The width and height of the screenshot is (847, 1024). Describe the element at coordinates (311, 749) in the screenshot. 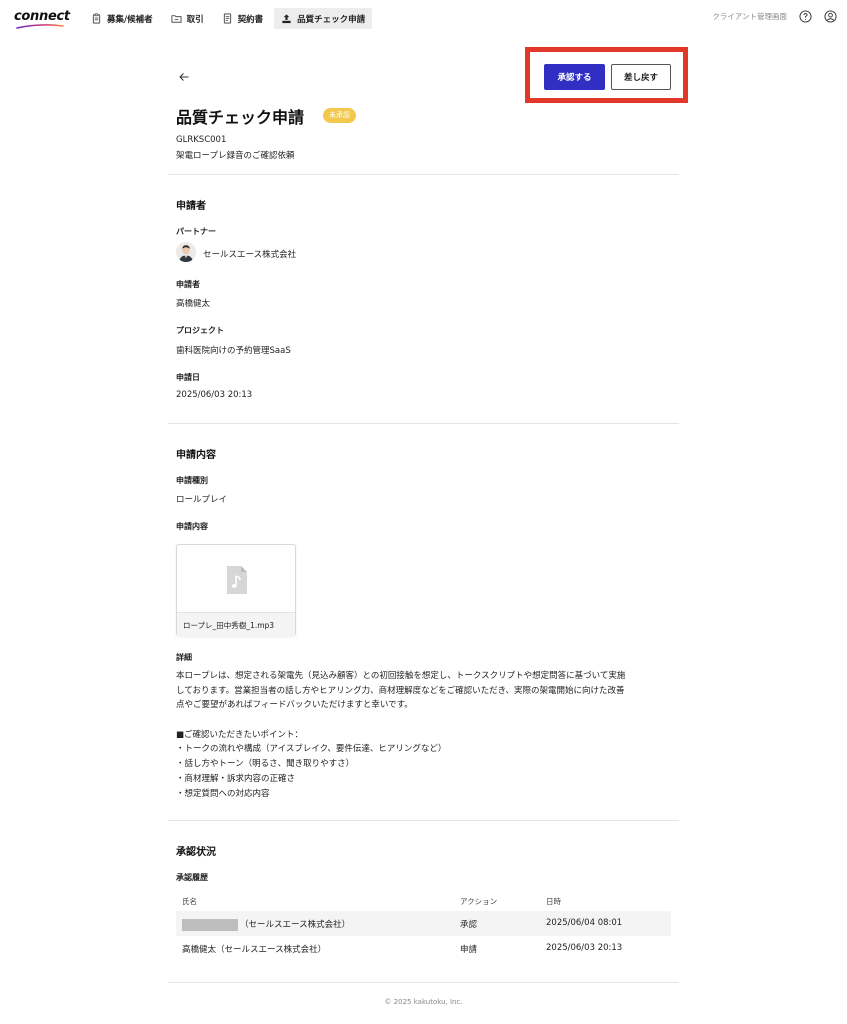

I see `detail-line: ・トークの流れや構成（アイスブレイク、要件伝達、ヒアリングなど）` at that location.